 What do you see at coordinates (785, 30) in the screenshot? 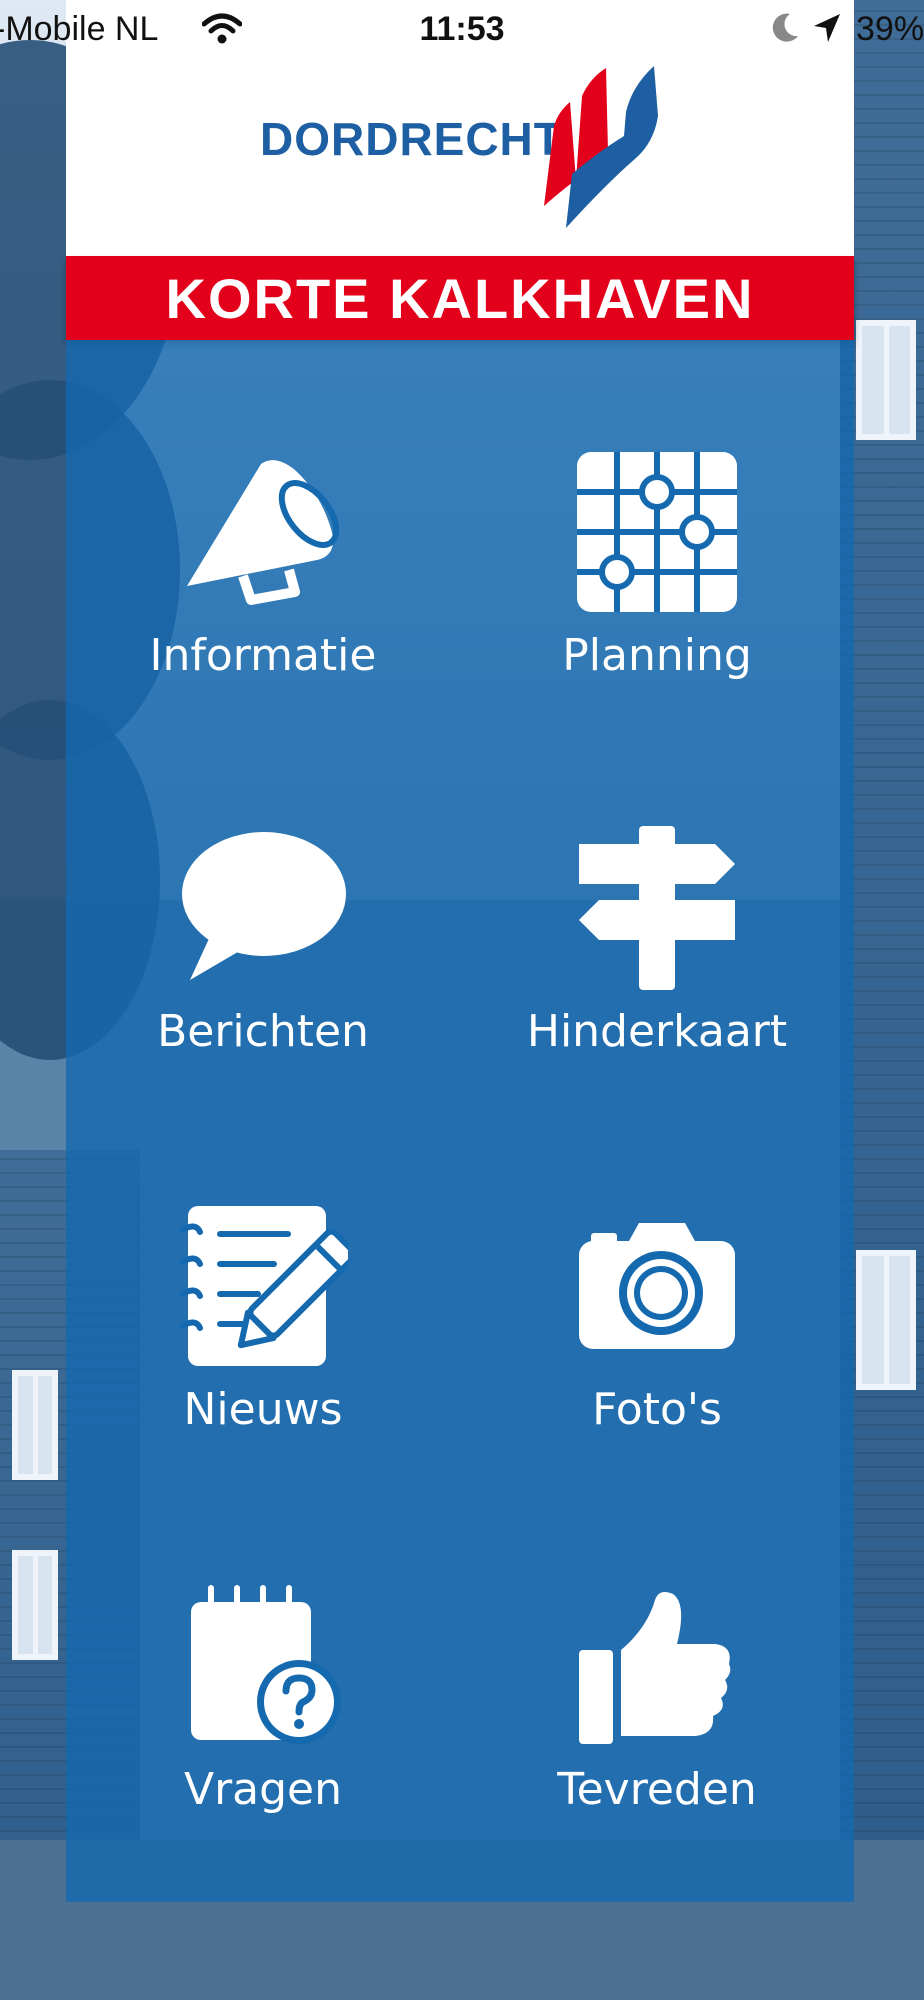
I see `do-not-disturb-icon` at bounding box center [785, 30].